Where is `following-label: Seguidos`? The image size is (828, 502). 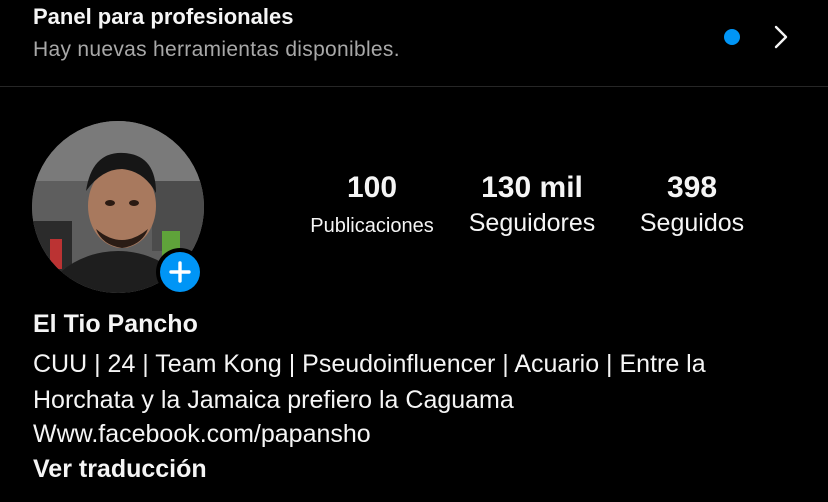
following-label: Seguidos is located at coordinates (692, 223).